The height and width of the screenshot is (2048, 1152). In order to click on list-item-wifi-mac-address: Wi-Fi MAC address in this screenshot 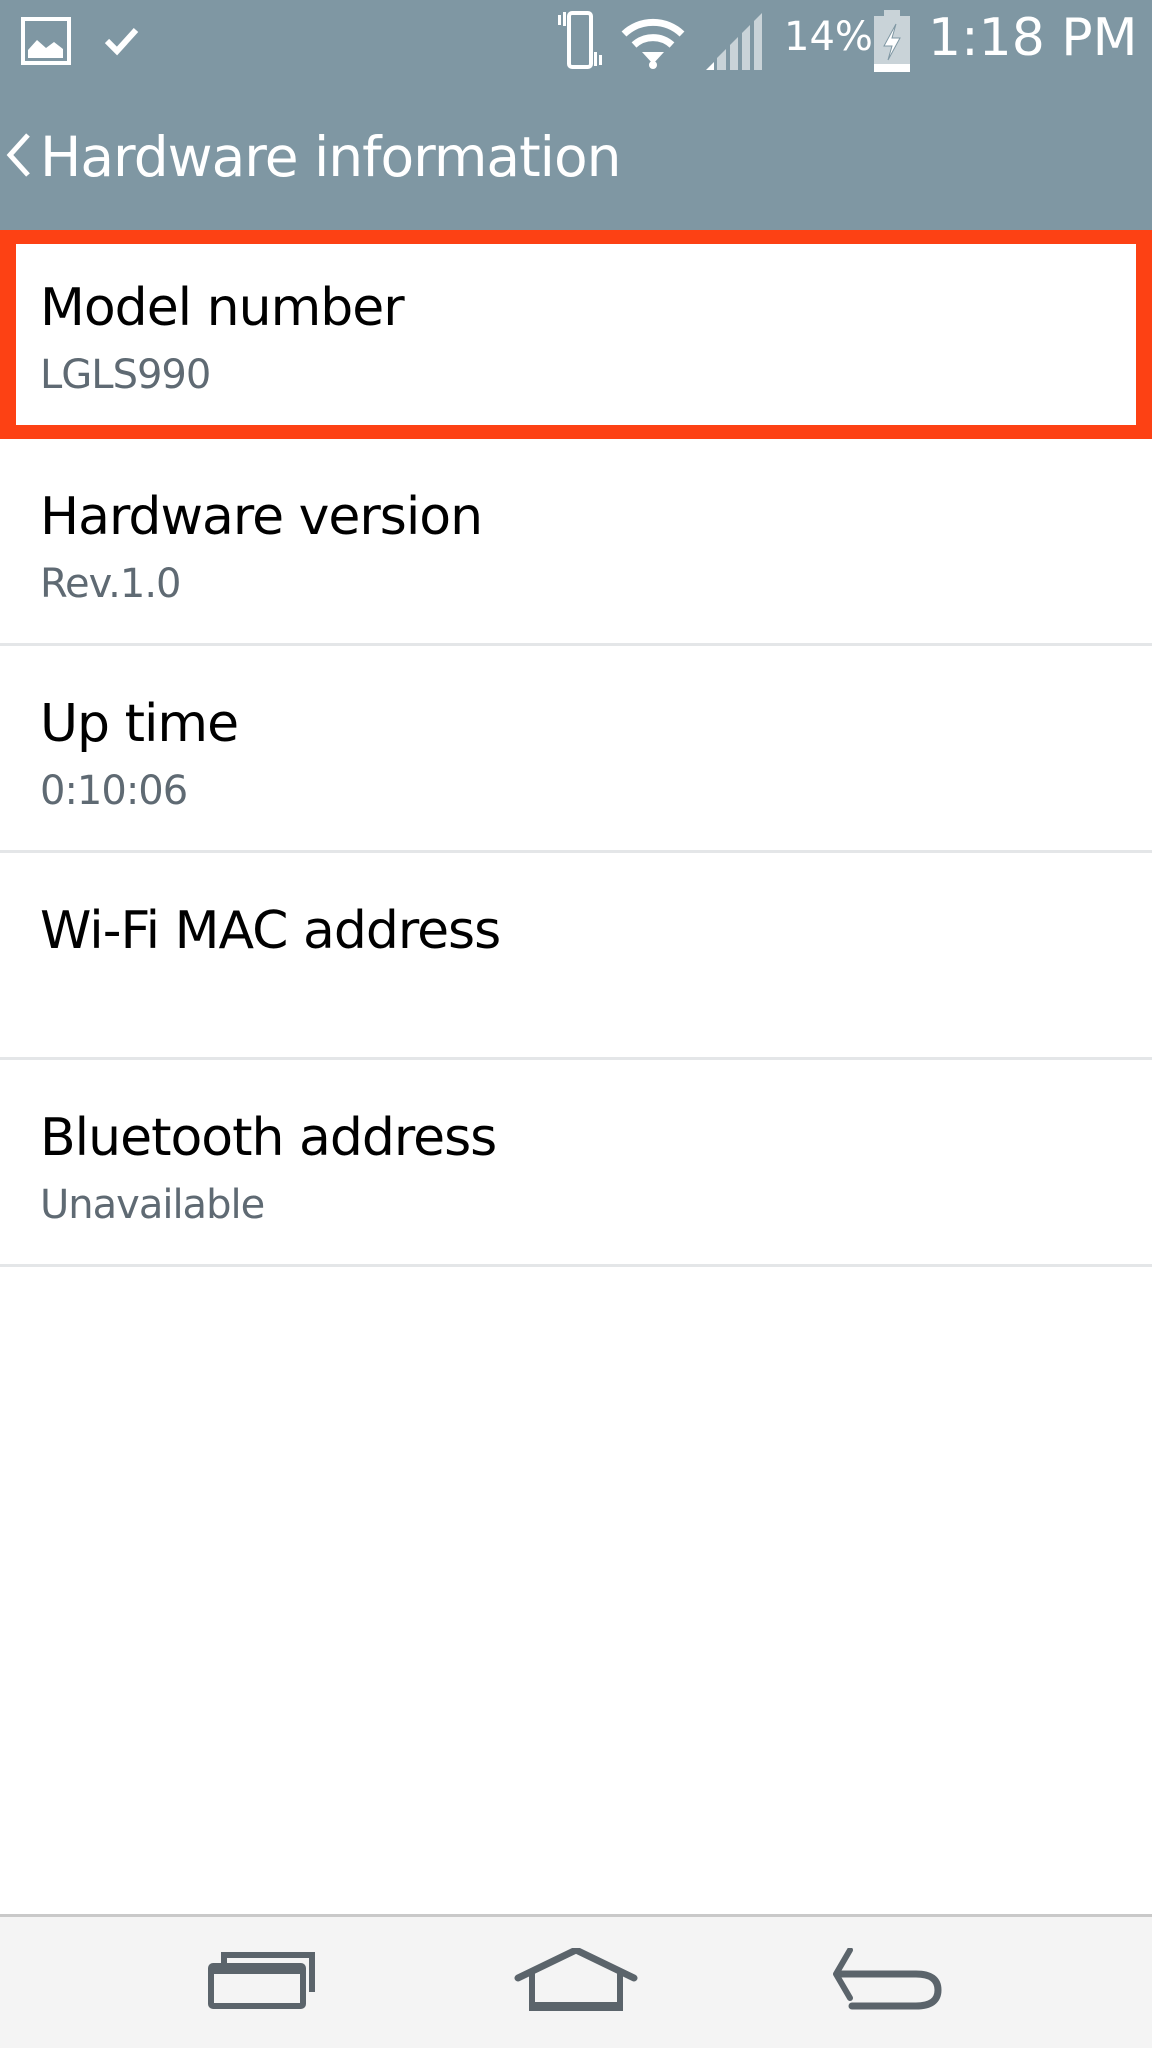, I will do `click(576, 956)`.